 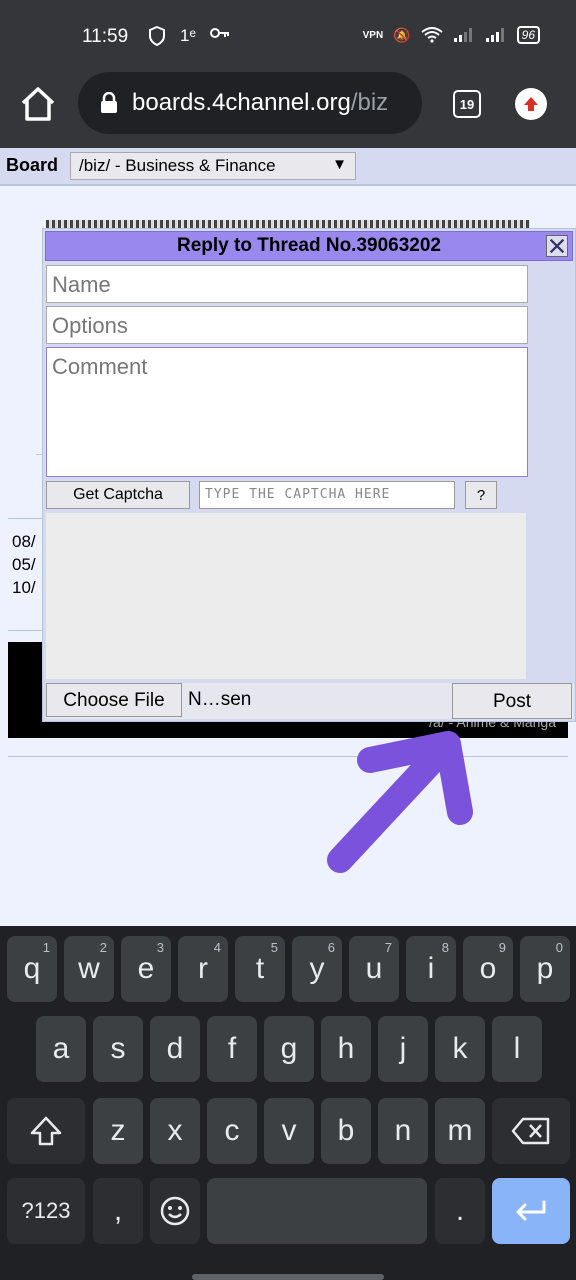 I want to click on key-label: u, so click(x=374, y=968).